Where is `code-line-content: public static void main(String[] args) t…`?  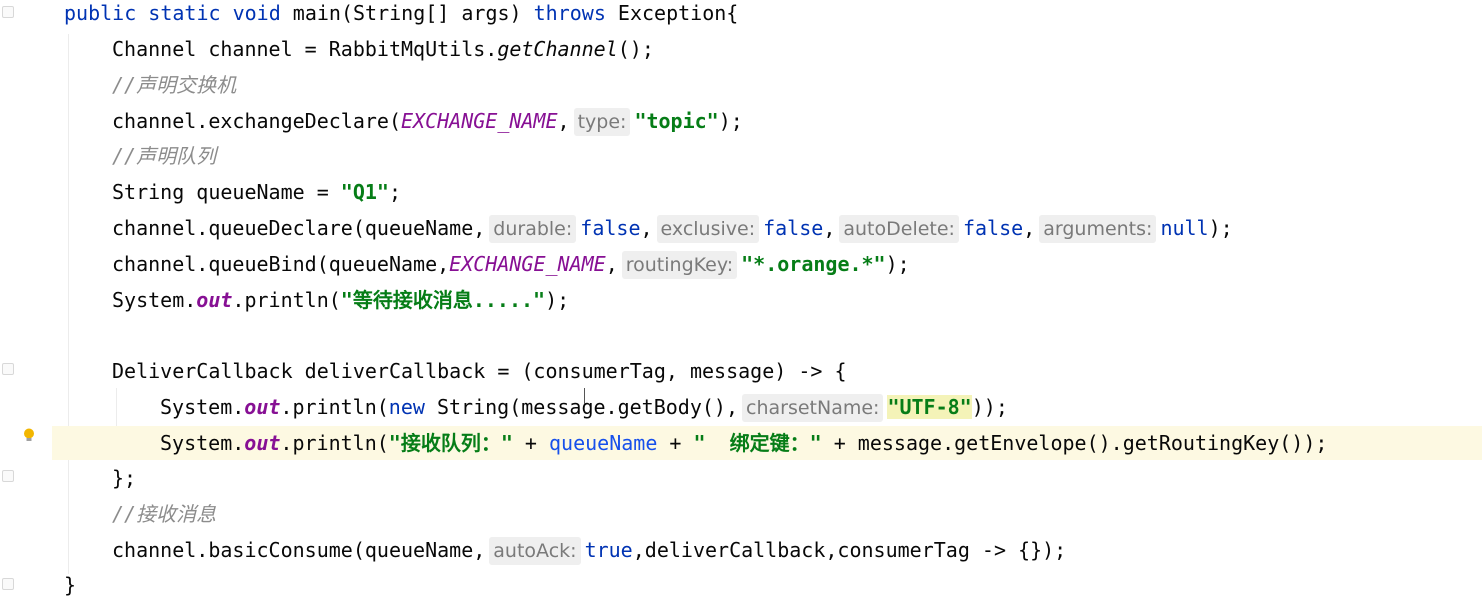
code-line-content: public static void main(String[] args) t… is located at coordinates (401, 15).